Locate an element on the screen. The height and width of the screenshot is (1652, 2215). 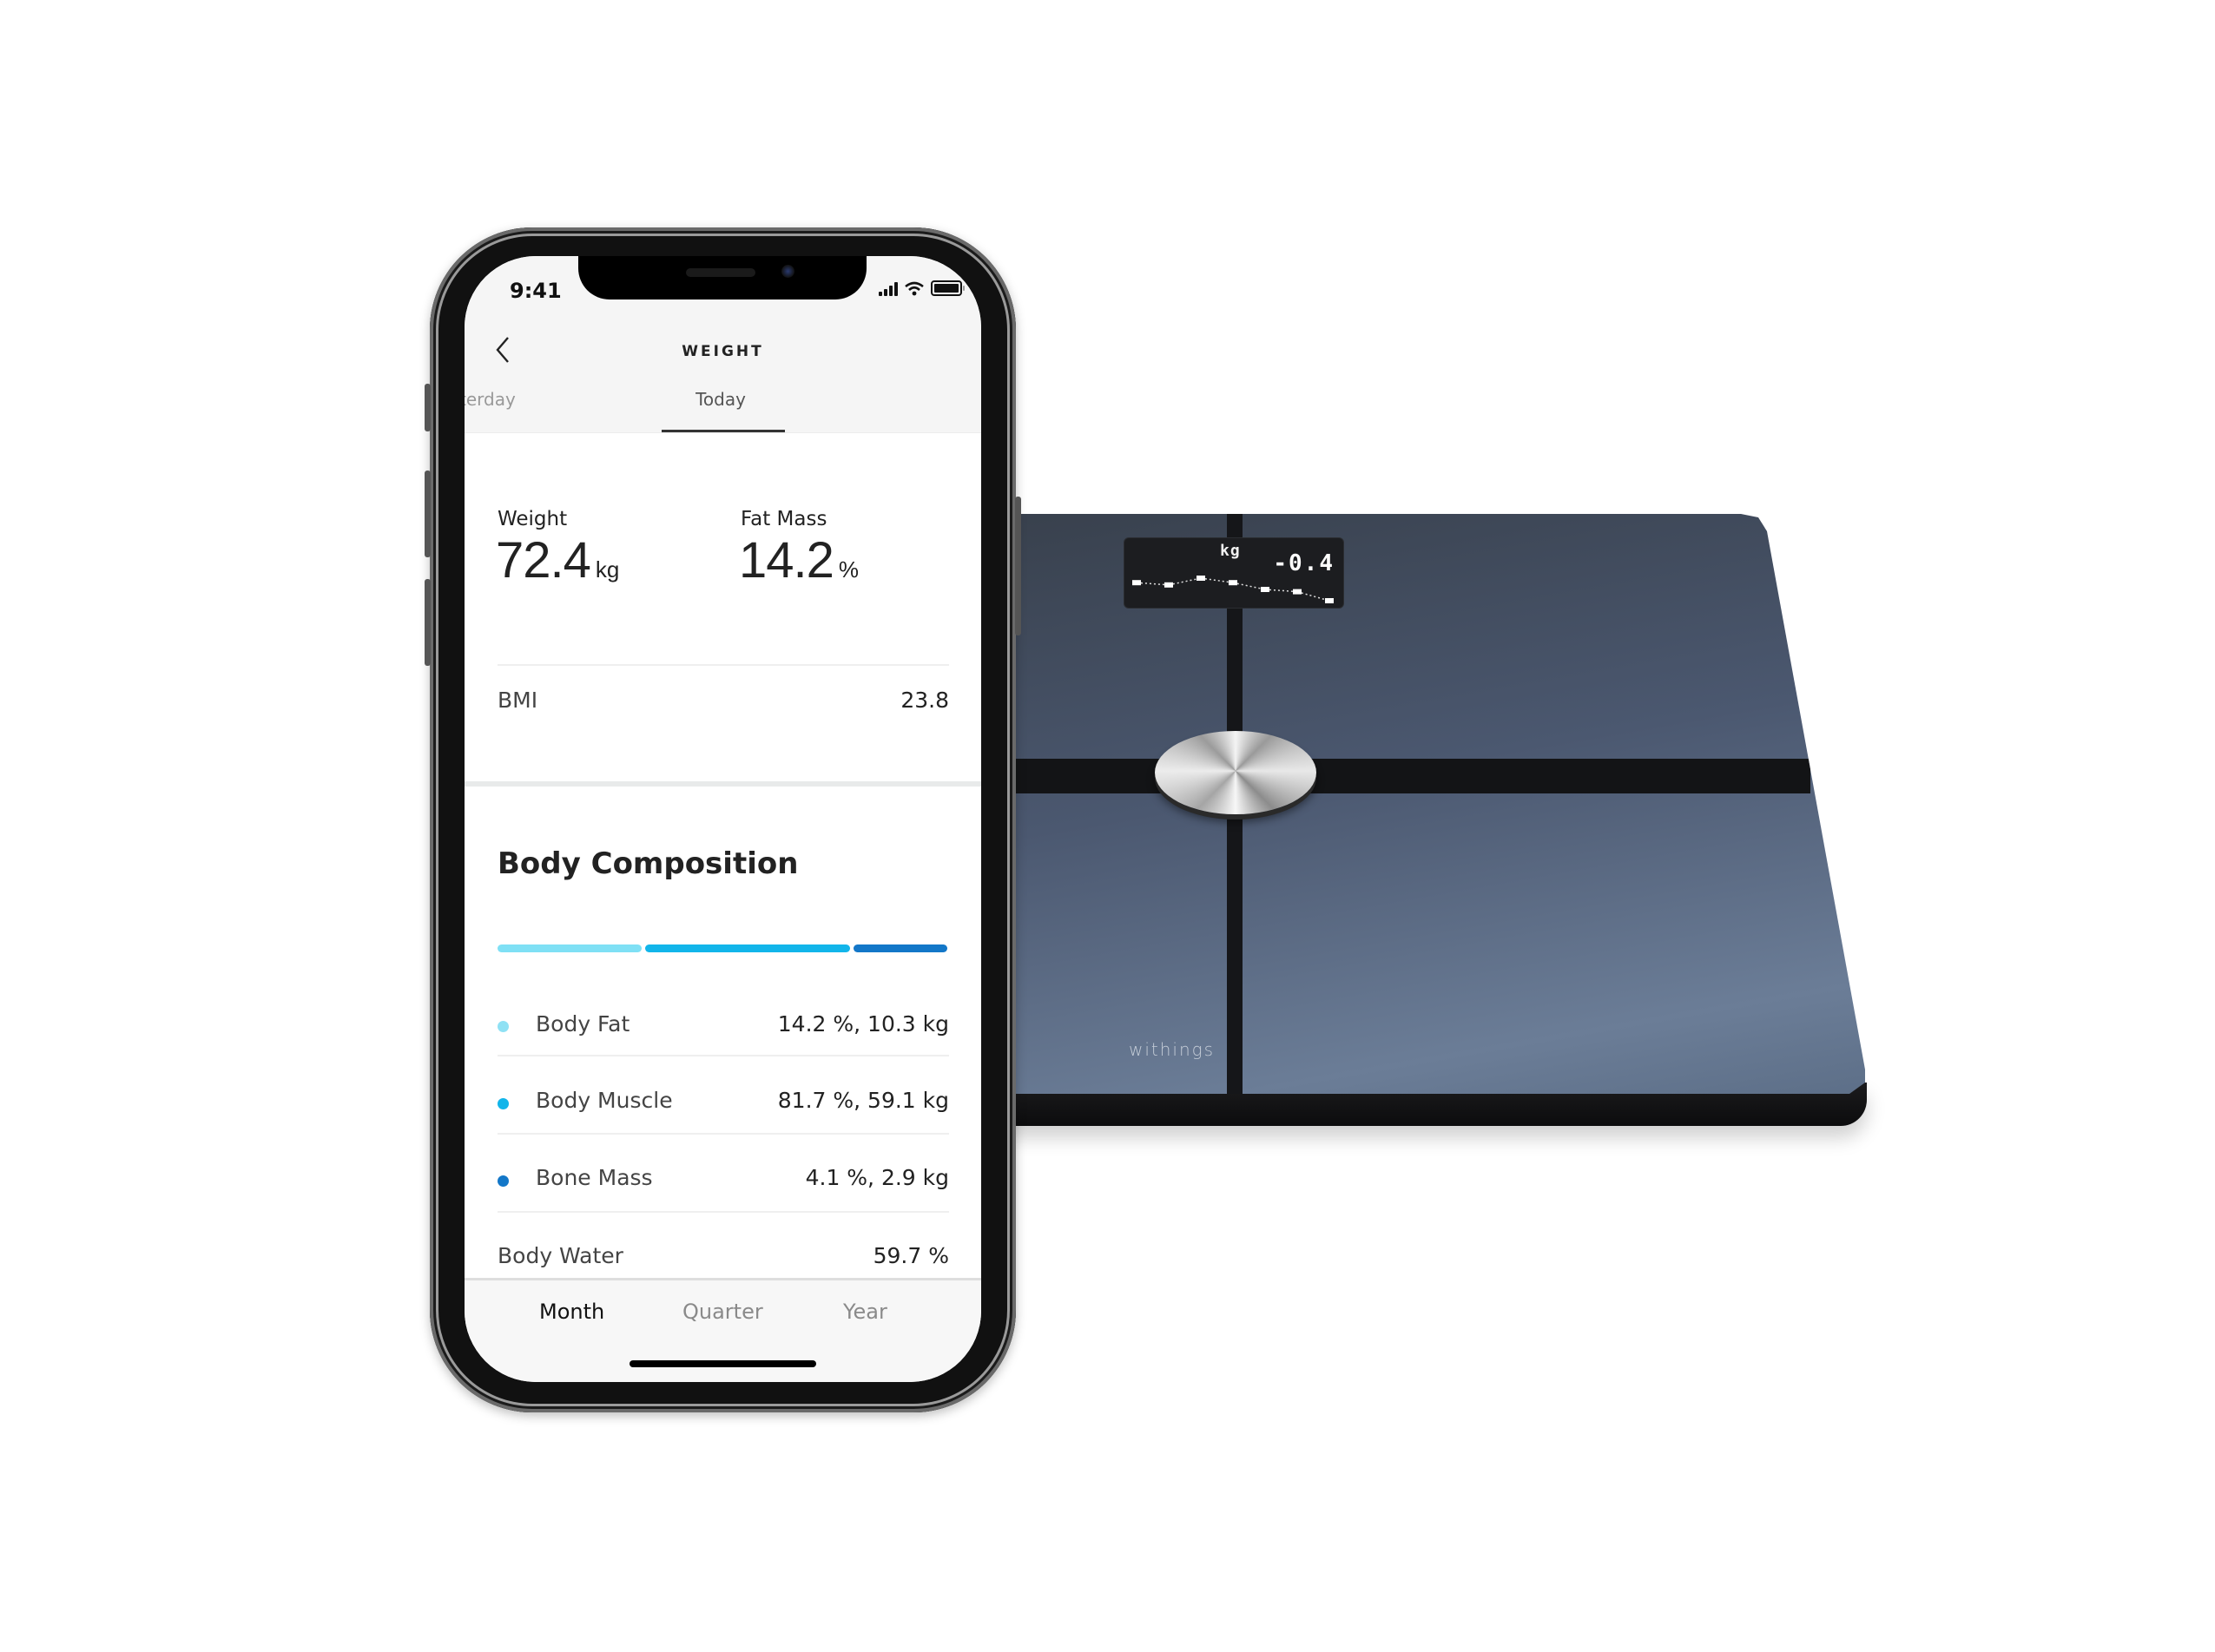
status-icons is located at coordinates (922, 288).